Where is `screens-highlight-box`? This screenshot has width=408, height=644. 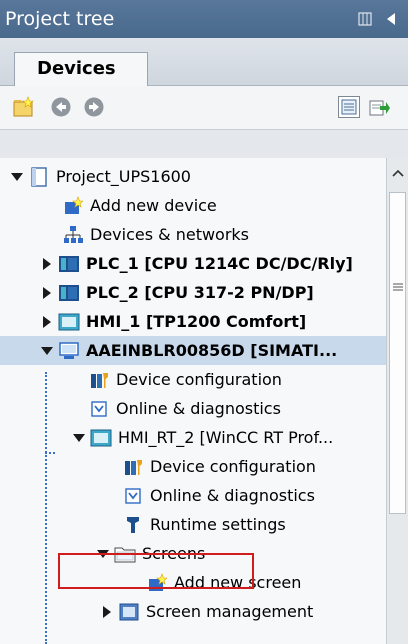 screens-highlight-box is located at coordinates (156, 571).